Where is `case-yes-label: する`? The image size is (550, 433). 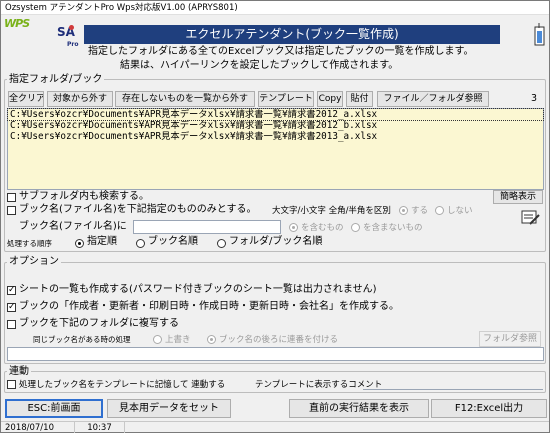
case-yes-label: する is located at coordinates (420, 211).